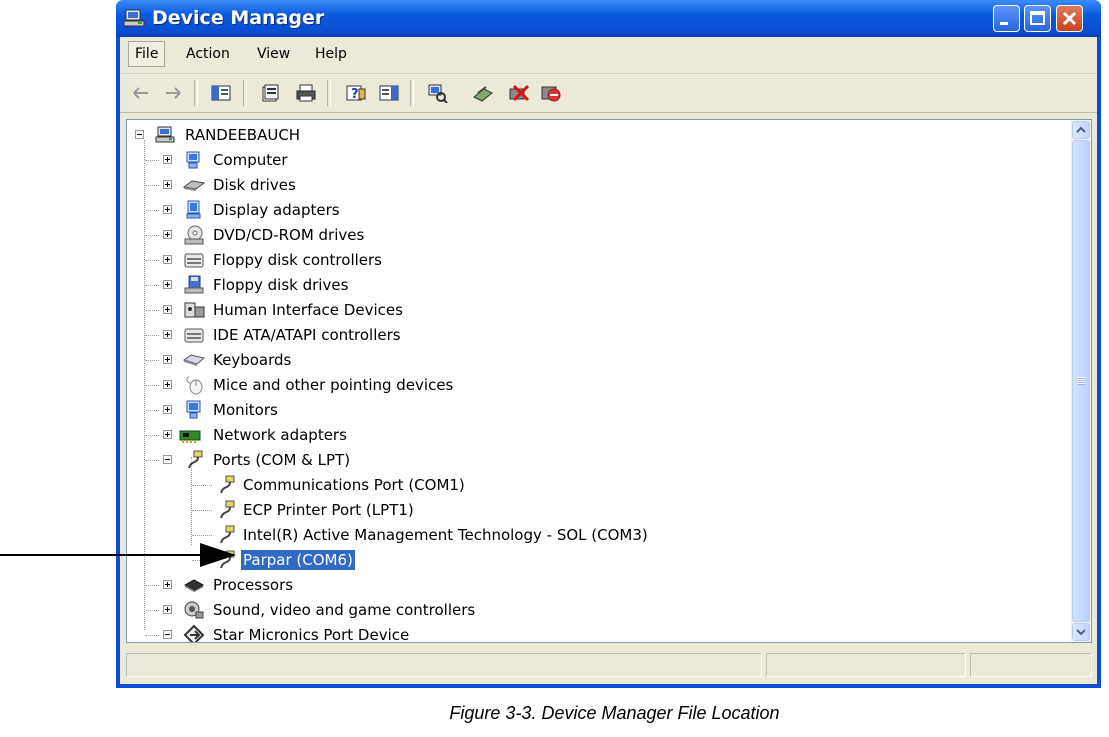  Describe the element at coordinates (437, 93) in the screenshot. I see `scan-hardware-icon` at that location.